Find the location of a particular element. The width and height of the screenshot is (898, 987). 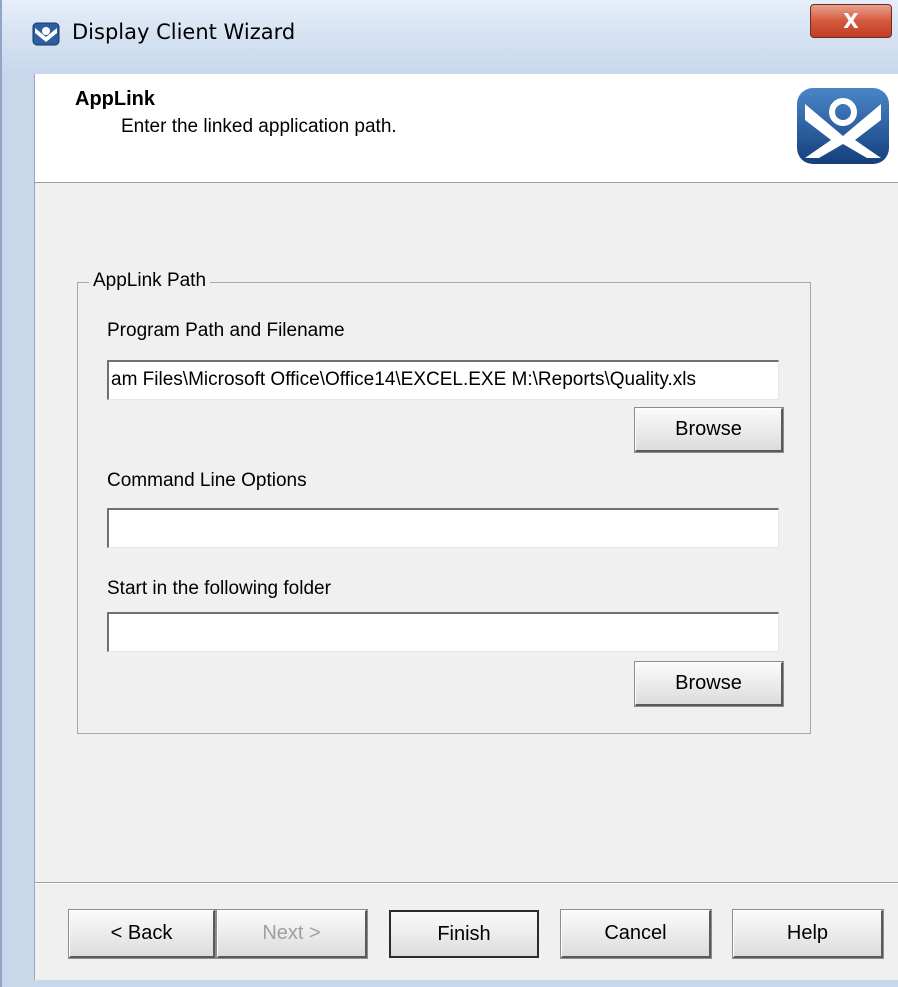

page-subtitle: Enter the linked application path. is located at coordinates (259, 126).